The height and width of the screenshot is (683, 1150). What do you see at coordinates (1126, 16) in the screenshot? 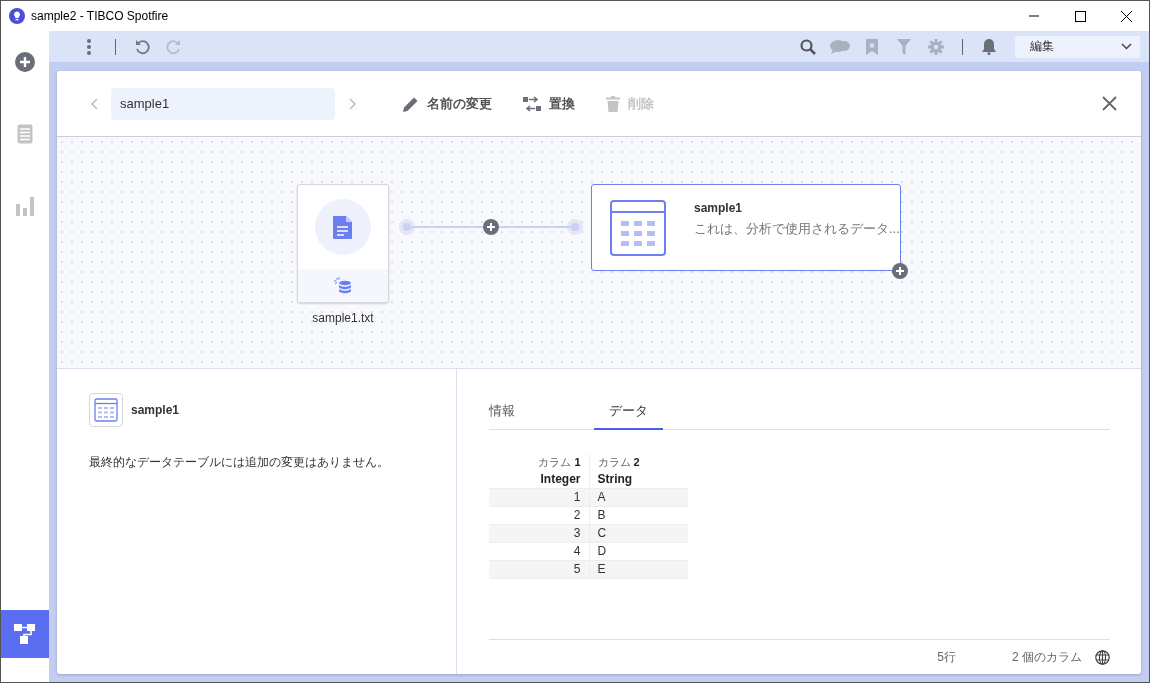
I see `close-button` at bounding box center [1126, 16].